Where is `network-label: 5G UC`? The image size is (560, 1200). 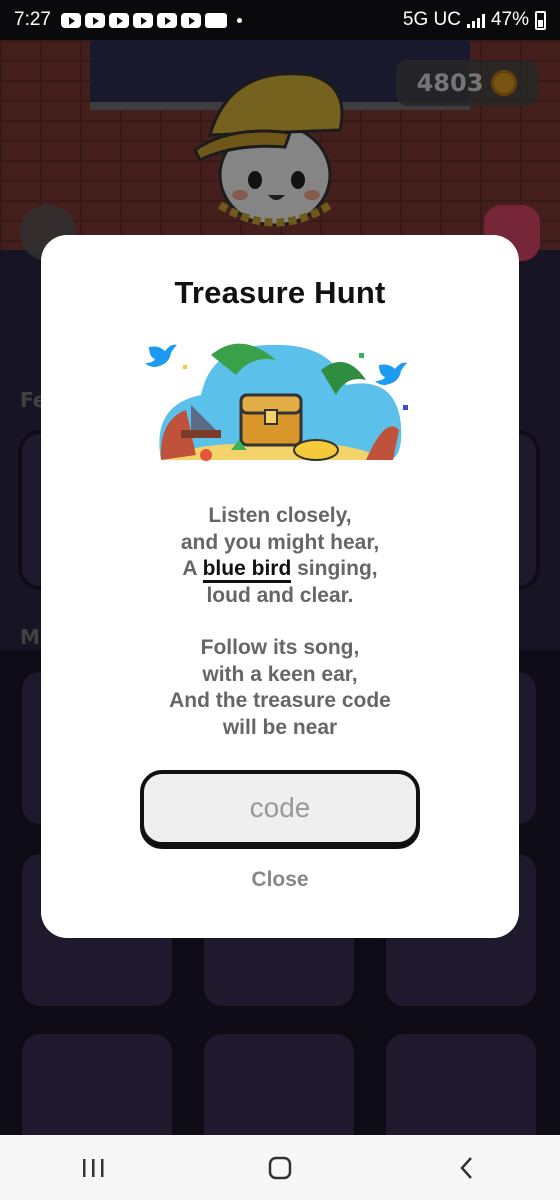
network-label: 5G UC is located at coordinates (431, 19).